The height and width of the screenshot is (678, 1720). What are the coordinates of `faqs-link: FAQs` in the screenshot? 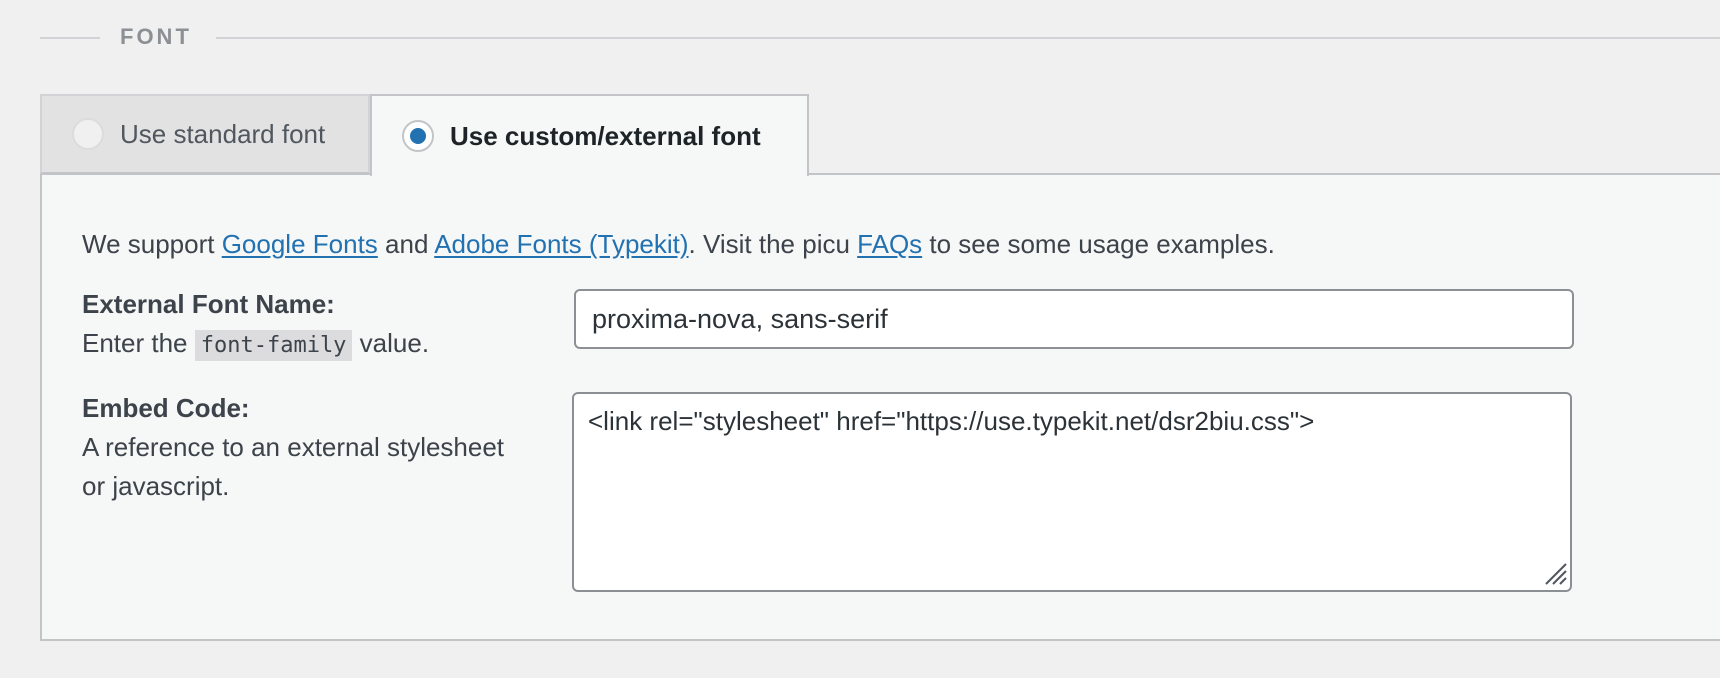 It's located at (889, 244).